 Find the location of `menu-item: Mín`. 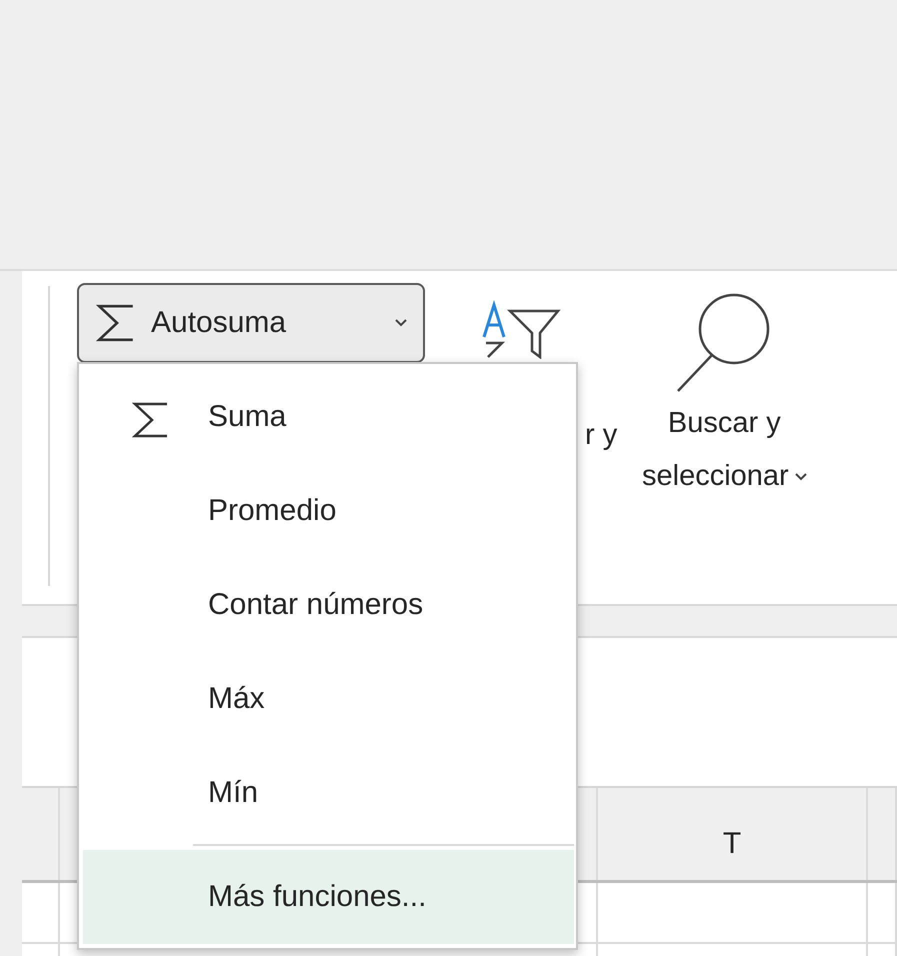

menu-item: Mín is located at coordinates (328, 793).